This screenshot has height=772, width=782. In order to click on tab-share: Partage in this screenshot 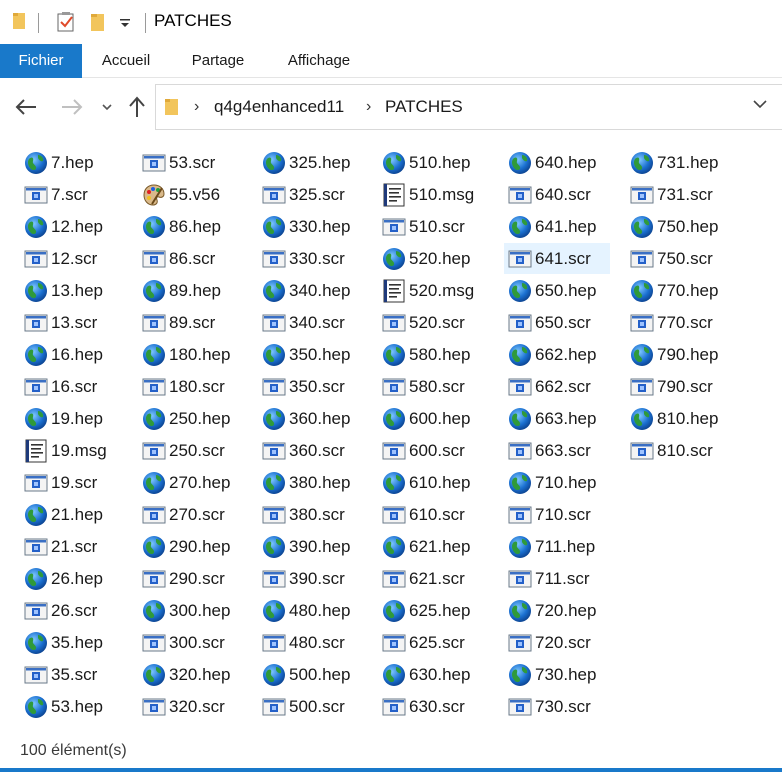, I will do `click(218, 61)`.